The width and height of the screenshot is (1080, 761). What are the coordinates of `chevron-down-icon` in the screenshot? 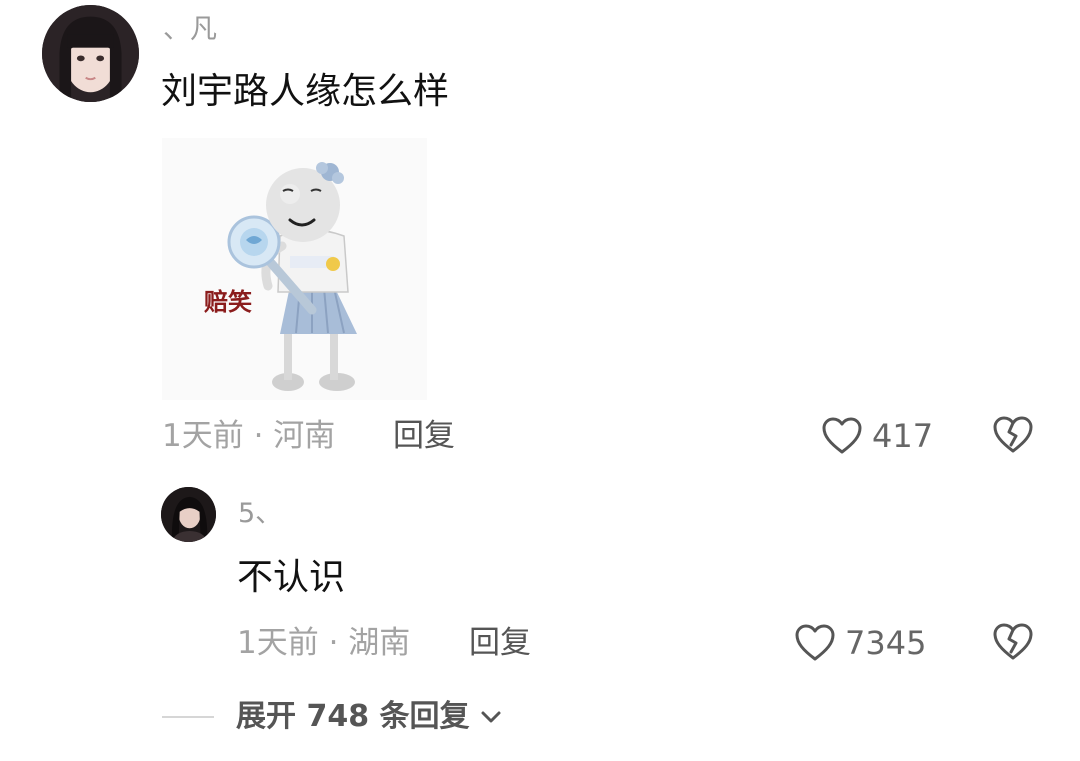 It's located at (491, 717).